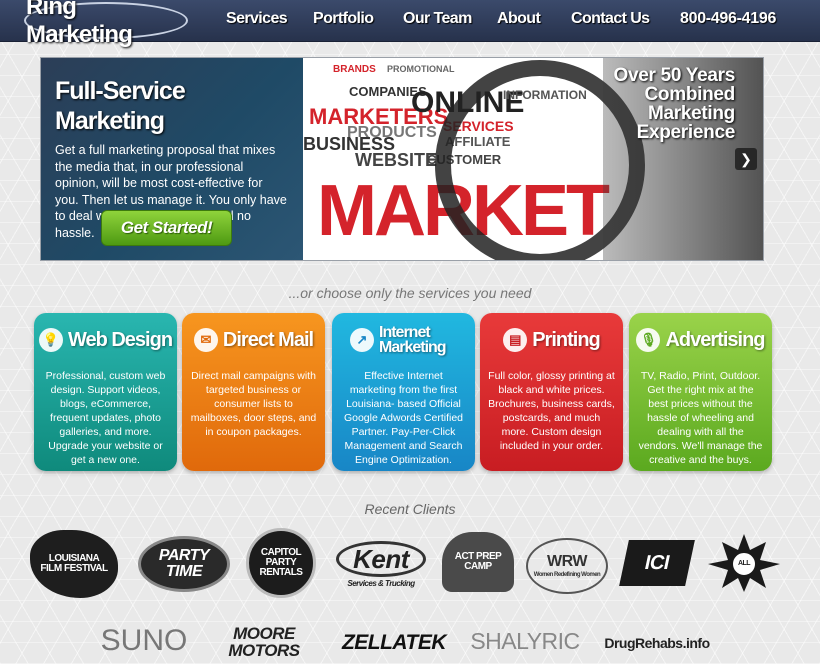 The image size is (820, 664). I want to click on recent-clients-heading: Recent Clients, so click(410, 509).